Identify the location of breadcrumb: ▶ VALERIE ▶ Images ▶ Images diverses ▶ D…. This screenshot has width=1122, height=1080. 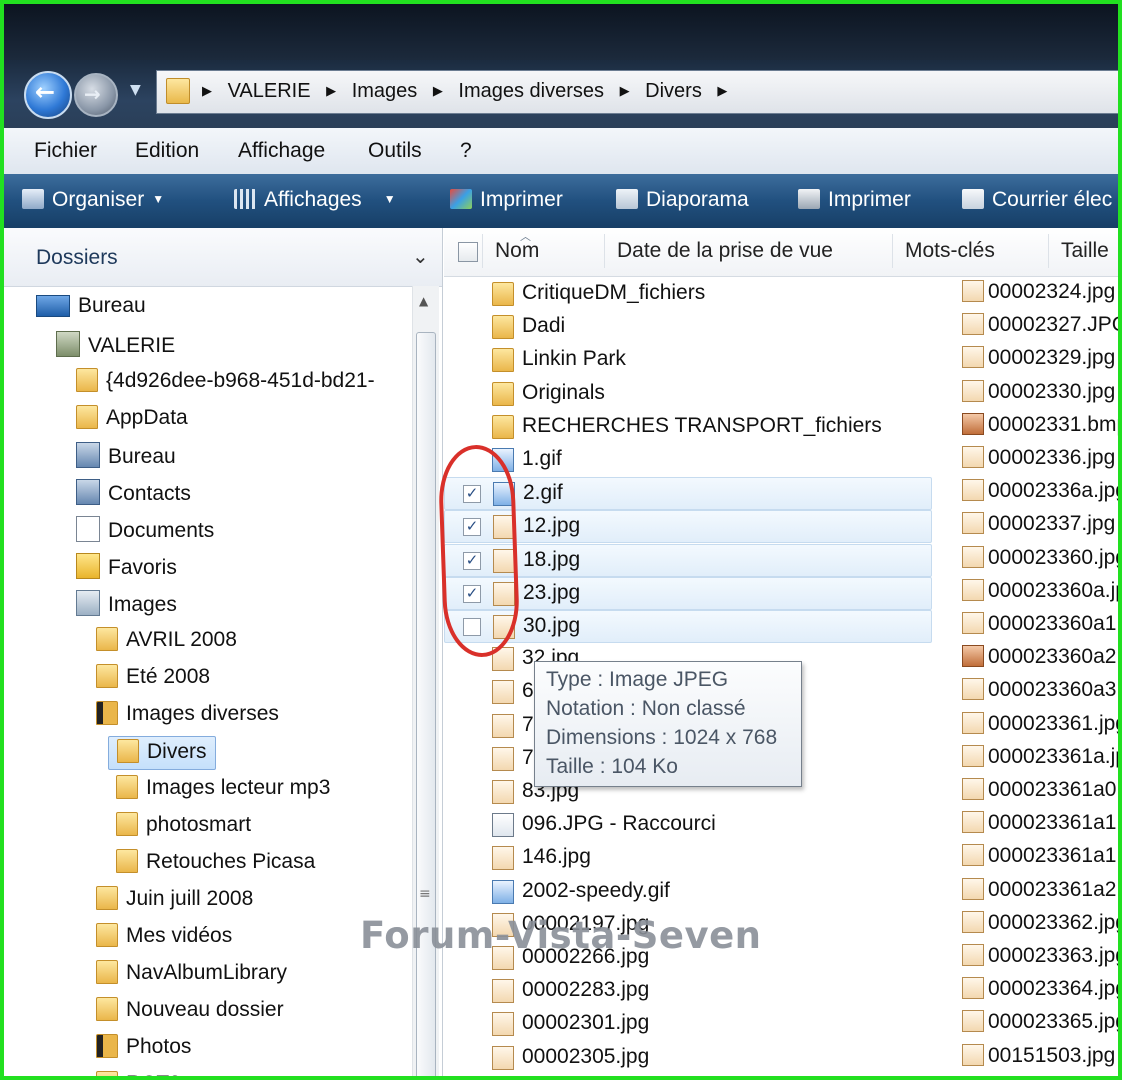
(469, 91).